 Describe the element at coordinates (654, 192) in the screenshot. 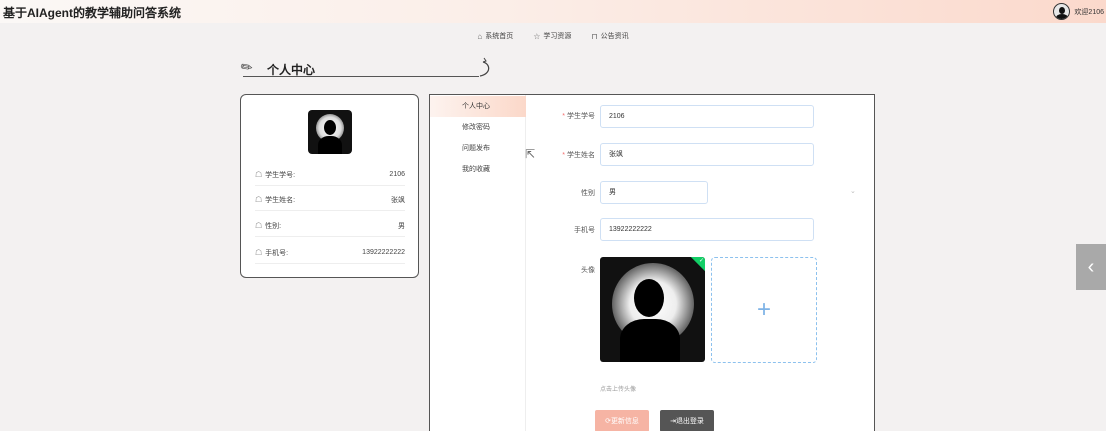

I see `gender-select: 男` at that location.